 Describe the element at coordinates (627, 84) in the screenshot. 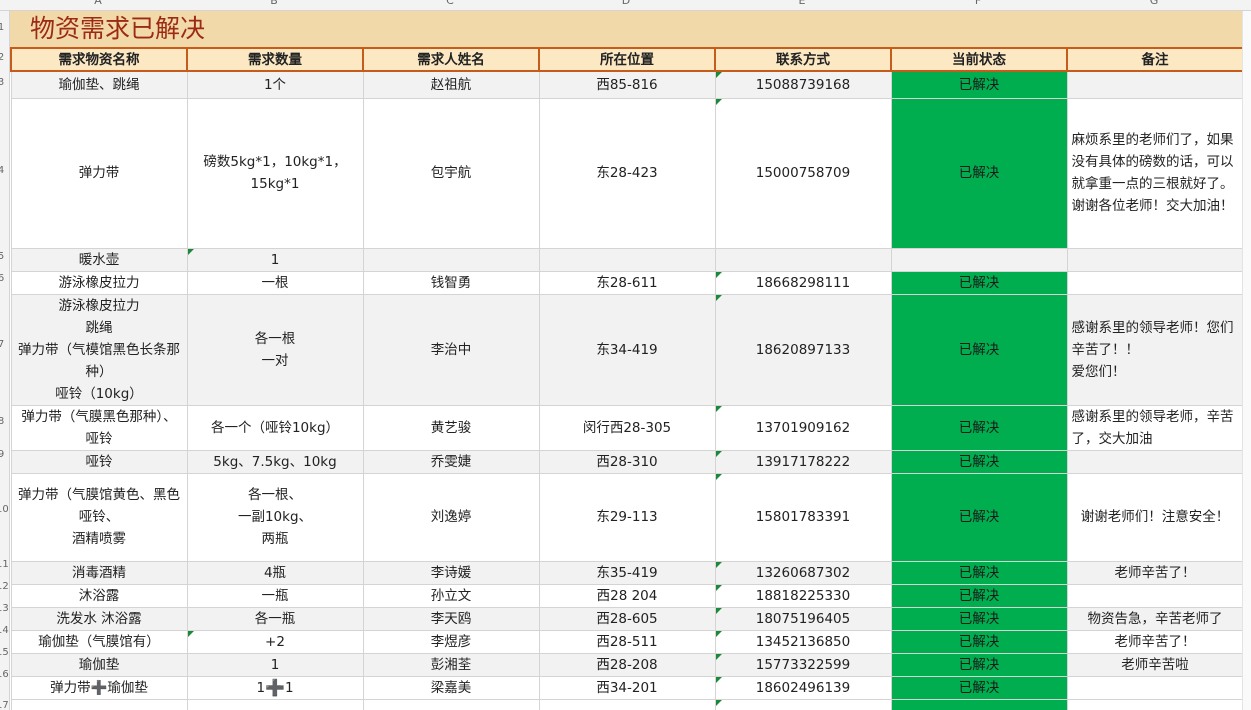

I see `location-cell: 西85-816` at that location.